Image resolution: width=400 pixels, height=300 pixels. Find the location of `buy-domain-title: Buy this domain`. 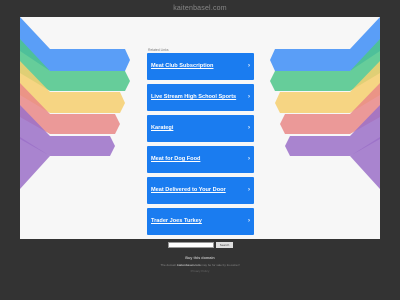

buy-domain-title: Buy this domain is located at coordinates (200, 258).